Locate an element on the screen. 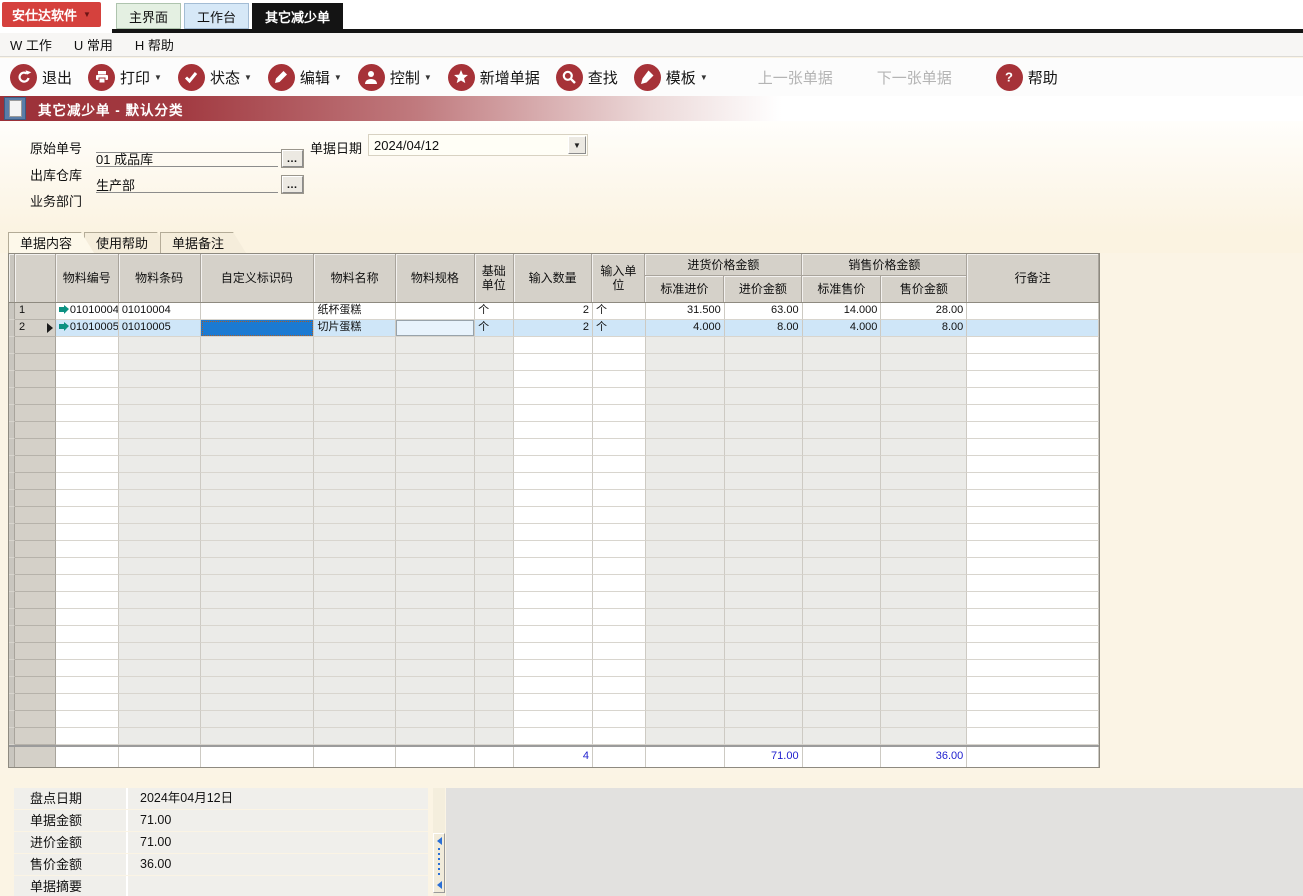  status-value: 2024年04月12日 is located at coordinates (277, 798).